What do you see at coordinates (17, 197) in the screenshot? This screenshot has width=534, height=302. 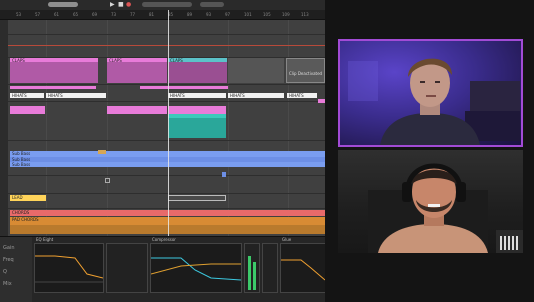 I see `clip-label: LEAD` at bounding box center [17, 197].